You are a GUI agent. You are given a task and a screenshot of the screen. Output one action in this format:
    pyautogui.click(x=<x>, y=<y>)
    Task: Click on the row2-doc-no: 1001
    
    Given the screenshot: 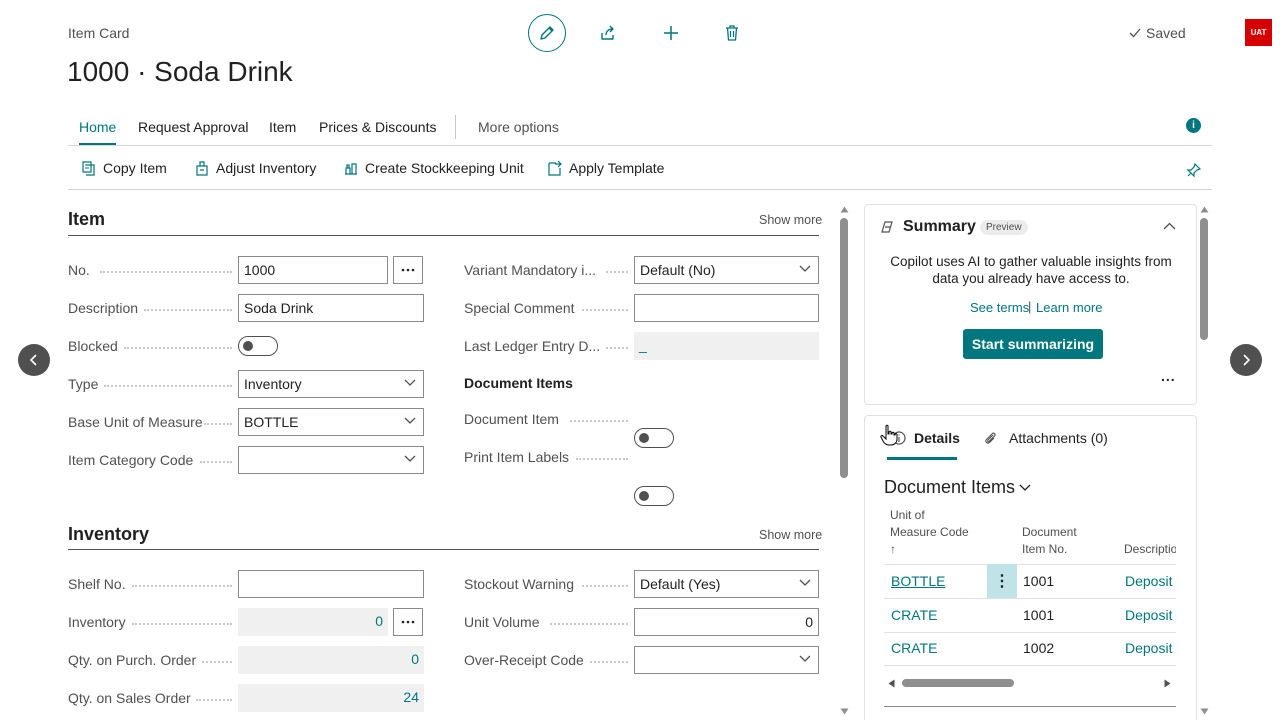 What is the action you would take?
    pyautogui.click(x=1038, y=615)
    